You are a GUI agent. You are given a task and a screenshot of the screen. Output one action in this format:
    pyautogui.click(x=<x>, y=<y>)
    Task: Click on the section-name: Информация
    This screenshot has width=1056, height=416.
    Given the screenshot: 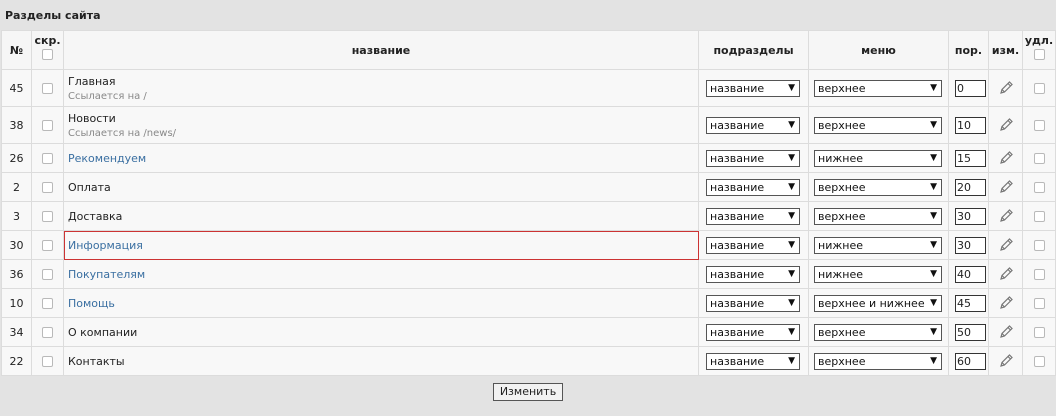 What is the action you would take?
    pyautogui.click(x=383, y=245)
    